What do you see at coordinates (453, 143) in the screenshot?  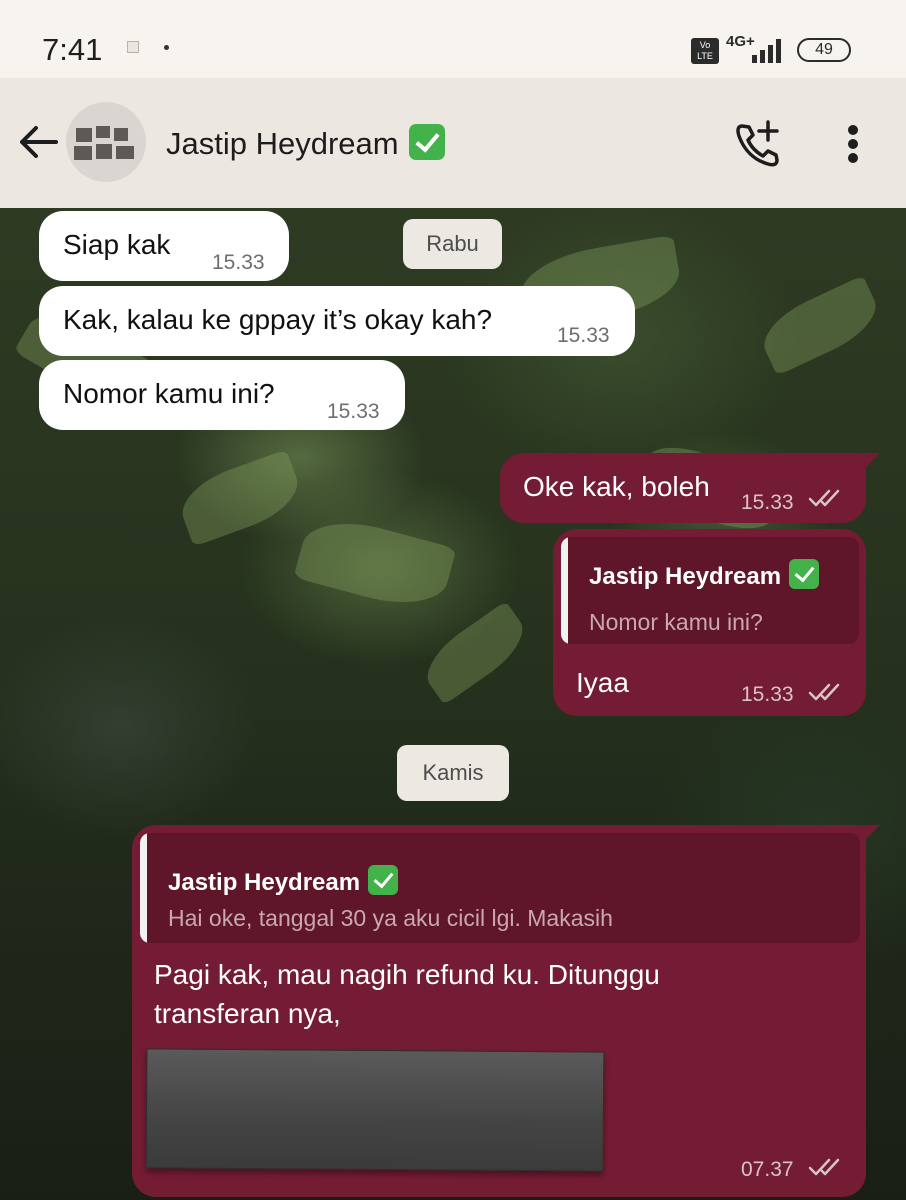 I see `chat-header: Jastip Heydream` at bounding box center [453, 143].